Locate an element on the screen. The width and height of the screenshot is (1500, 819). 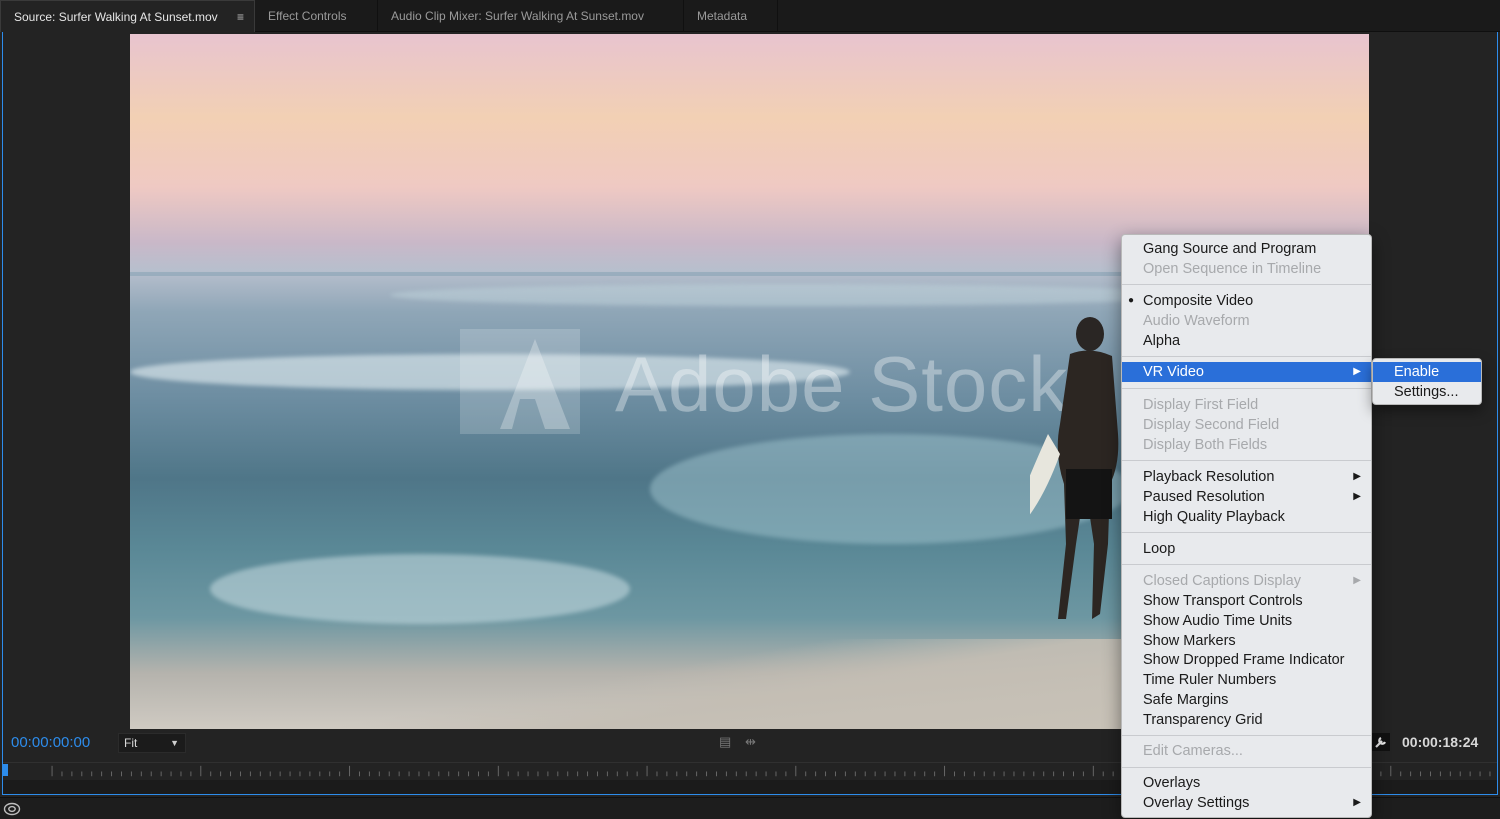
drag-video-icon: ⇹ is located at coordinates (750, 742).